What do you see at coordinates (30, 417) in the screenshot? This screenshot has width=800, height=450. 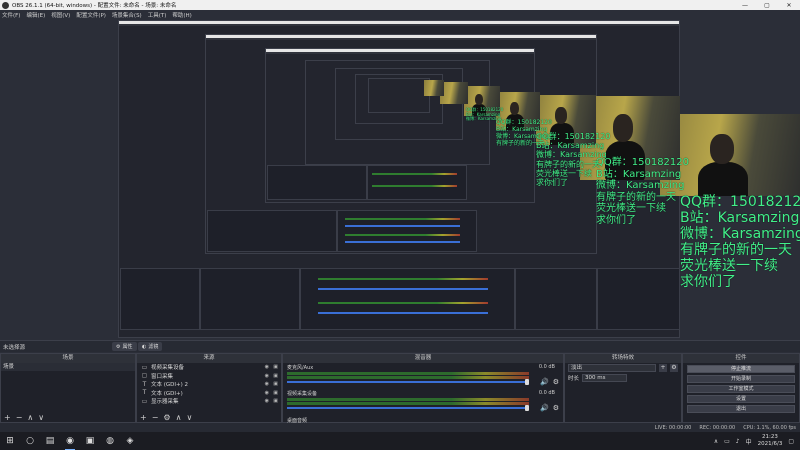 I see `move-scene-up-button: ∧` at bounding box center [30, 417].